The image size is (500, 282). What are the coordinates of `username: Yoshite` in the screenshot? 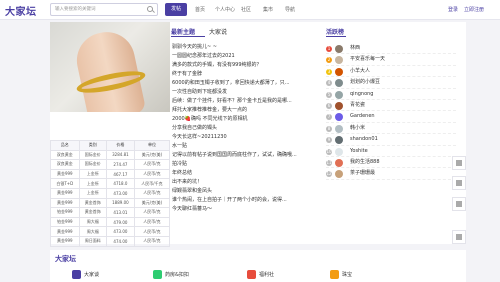 It's located at (359, 150).